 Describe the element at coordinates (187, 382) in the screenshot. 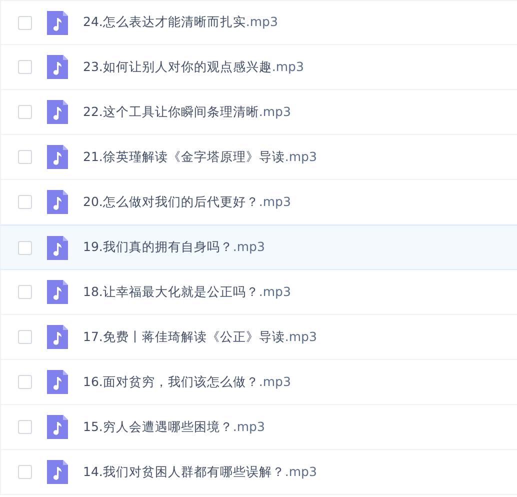

I see `file-name: 16.面对贫穷，我们该怎么做？.mp3` at that location.